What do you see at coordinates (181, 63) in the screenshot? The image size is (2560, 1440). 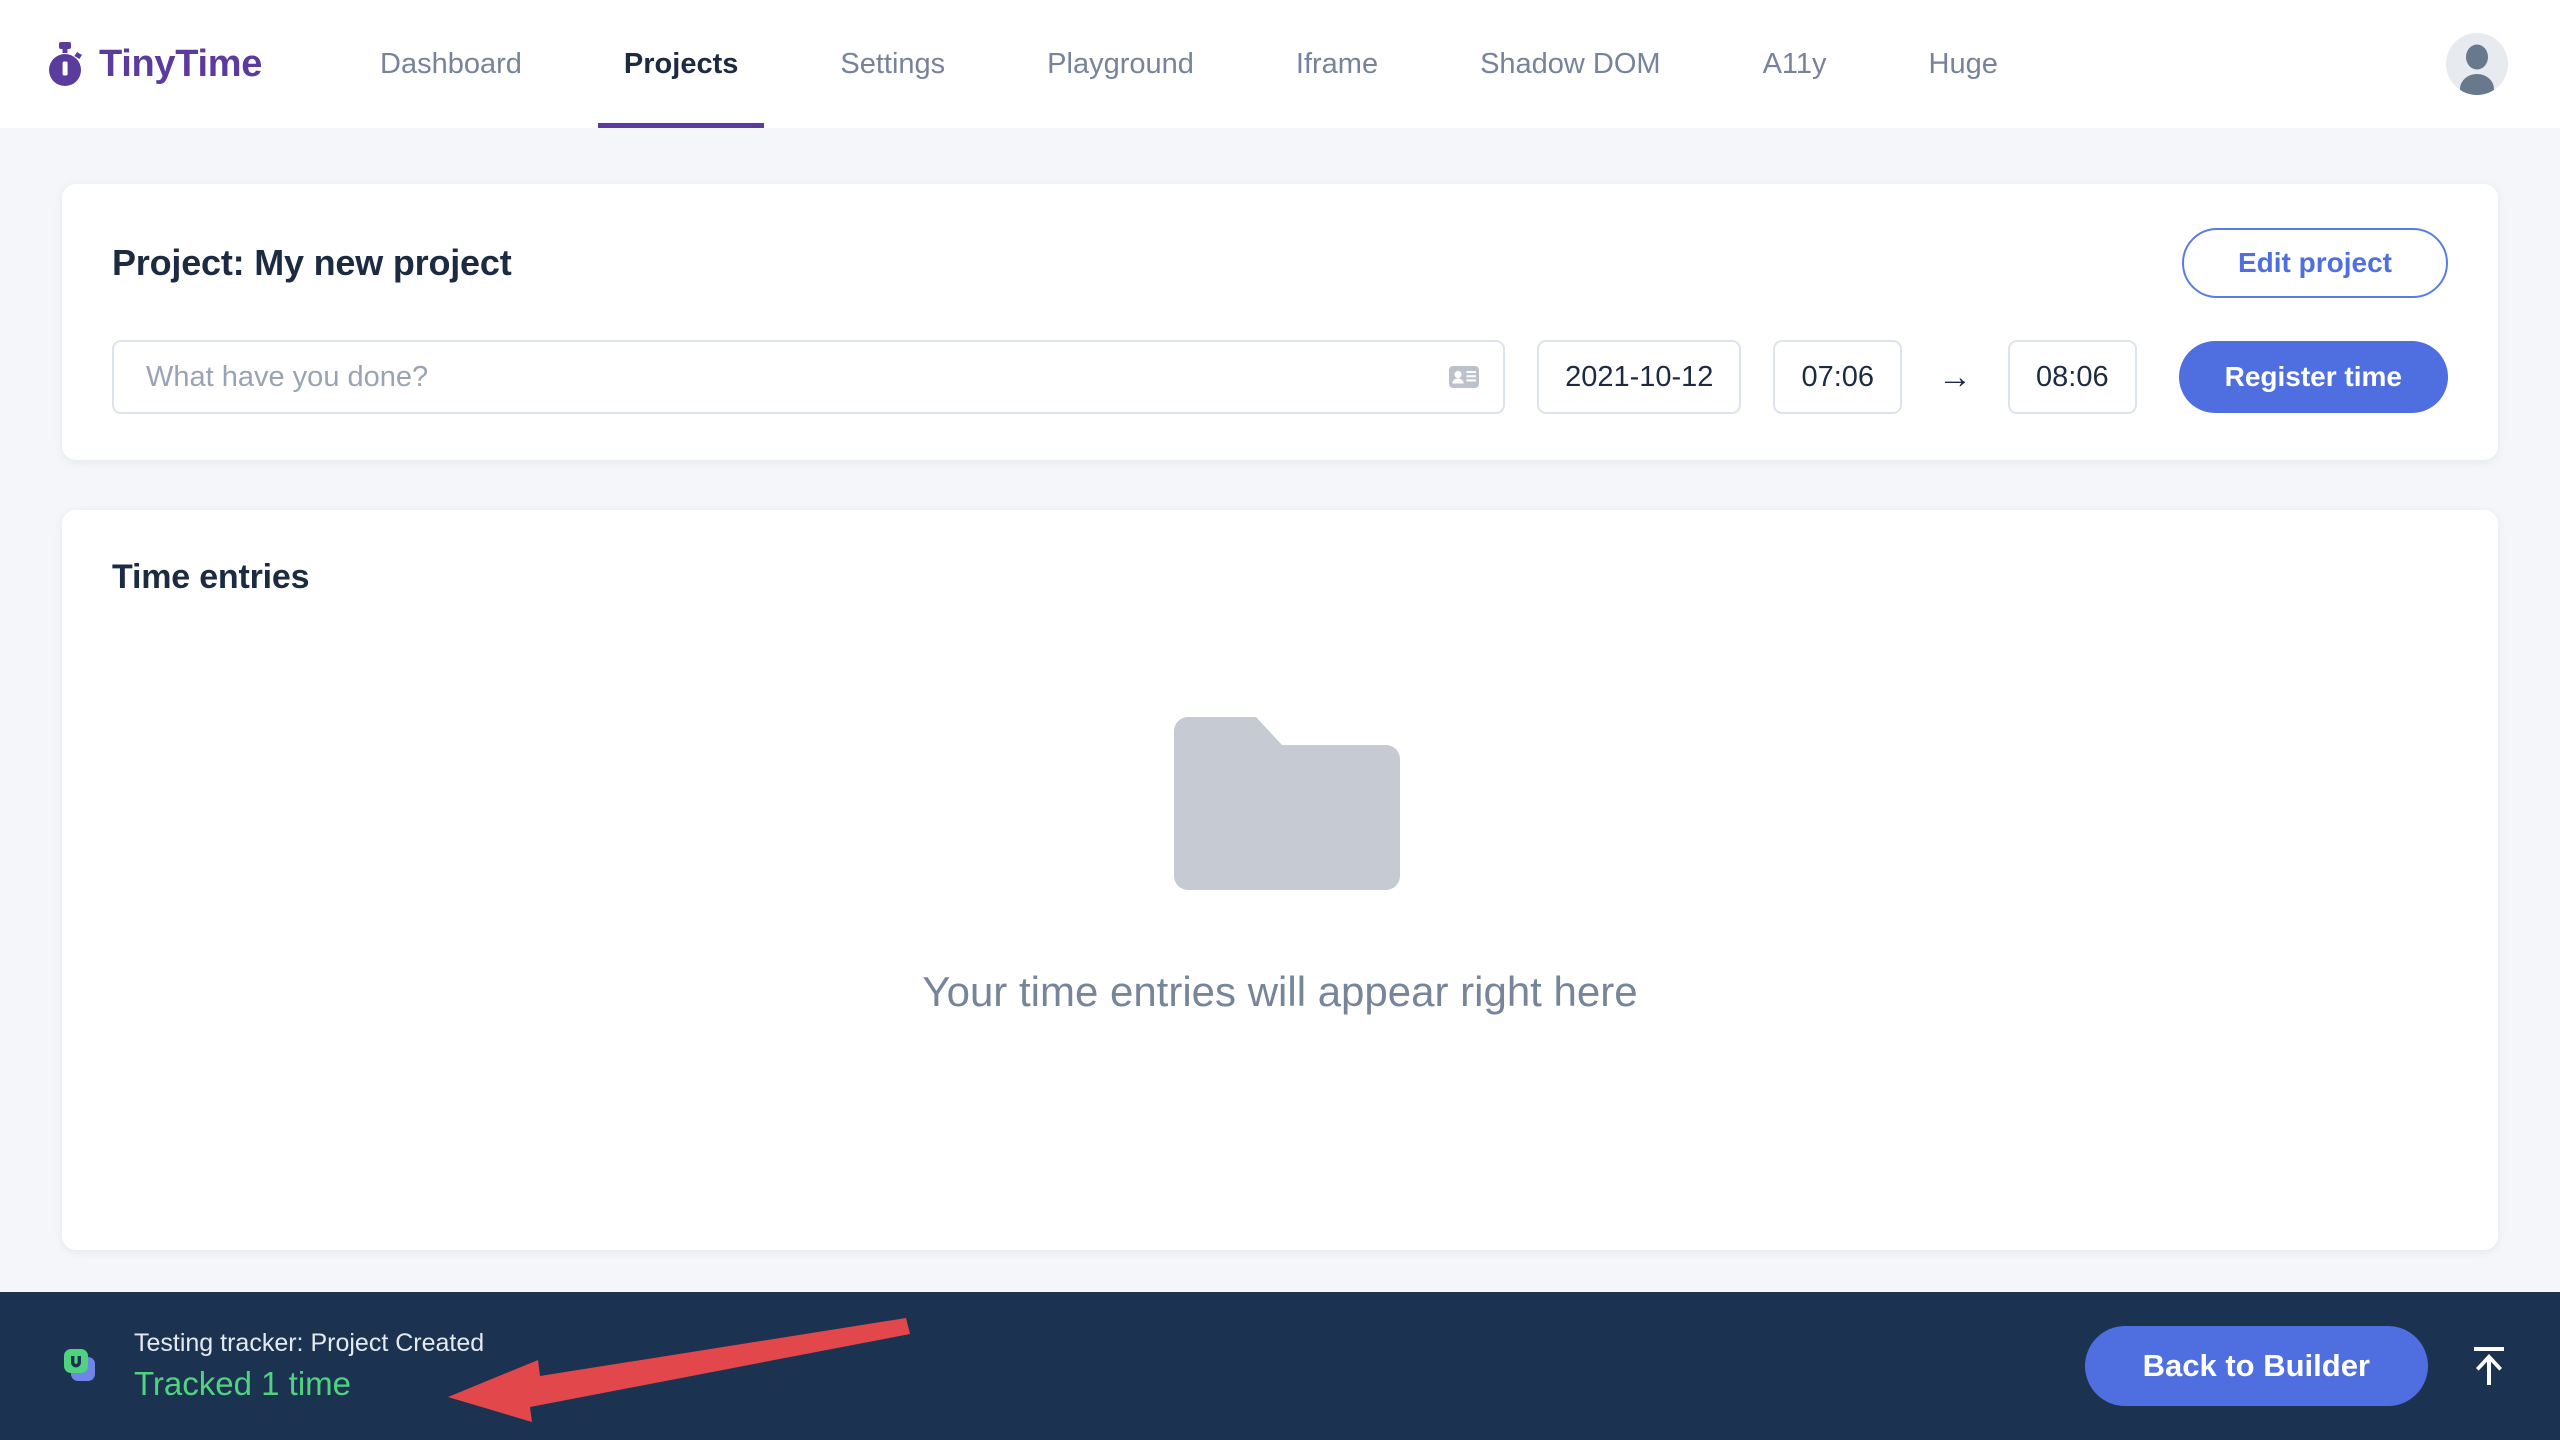 I see `brand-name: TinyTime` at bounding box center [181, 63].